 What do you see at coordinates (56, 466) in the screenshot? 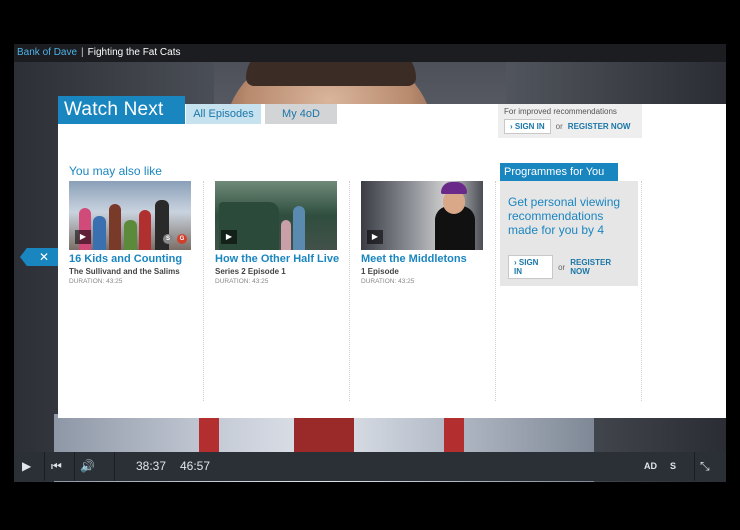
I see `previous-icon: ⏮` at bounding box center [56, 466].